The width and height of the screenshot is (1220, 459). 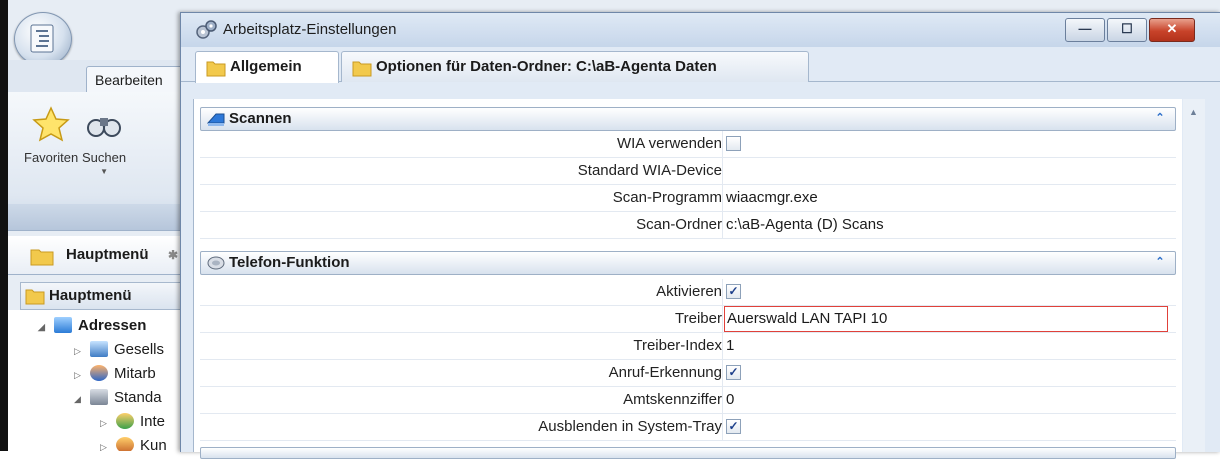 I want to click on settings-gear-icon, so click(x=206, y=29).